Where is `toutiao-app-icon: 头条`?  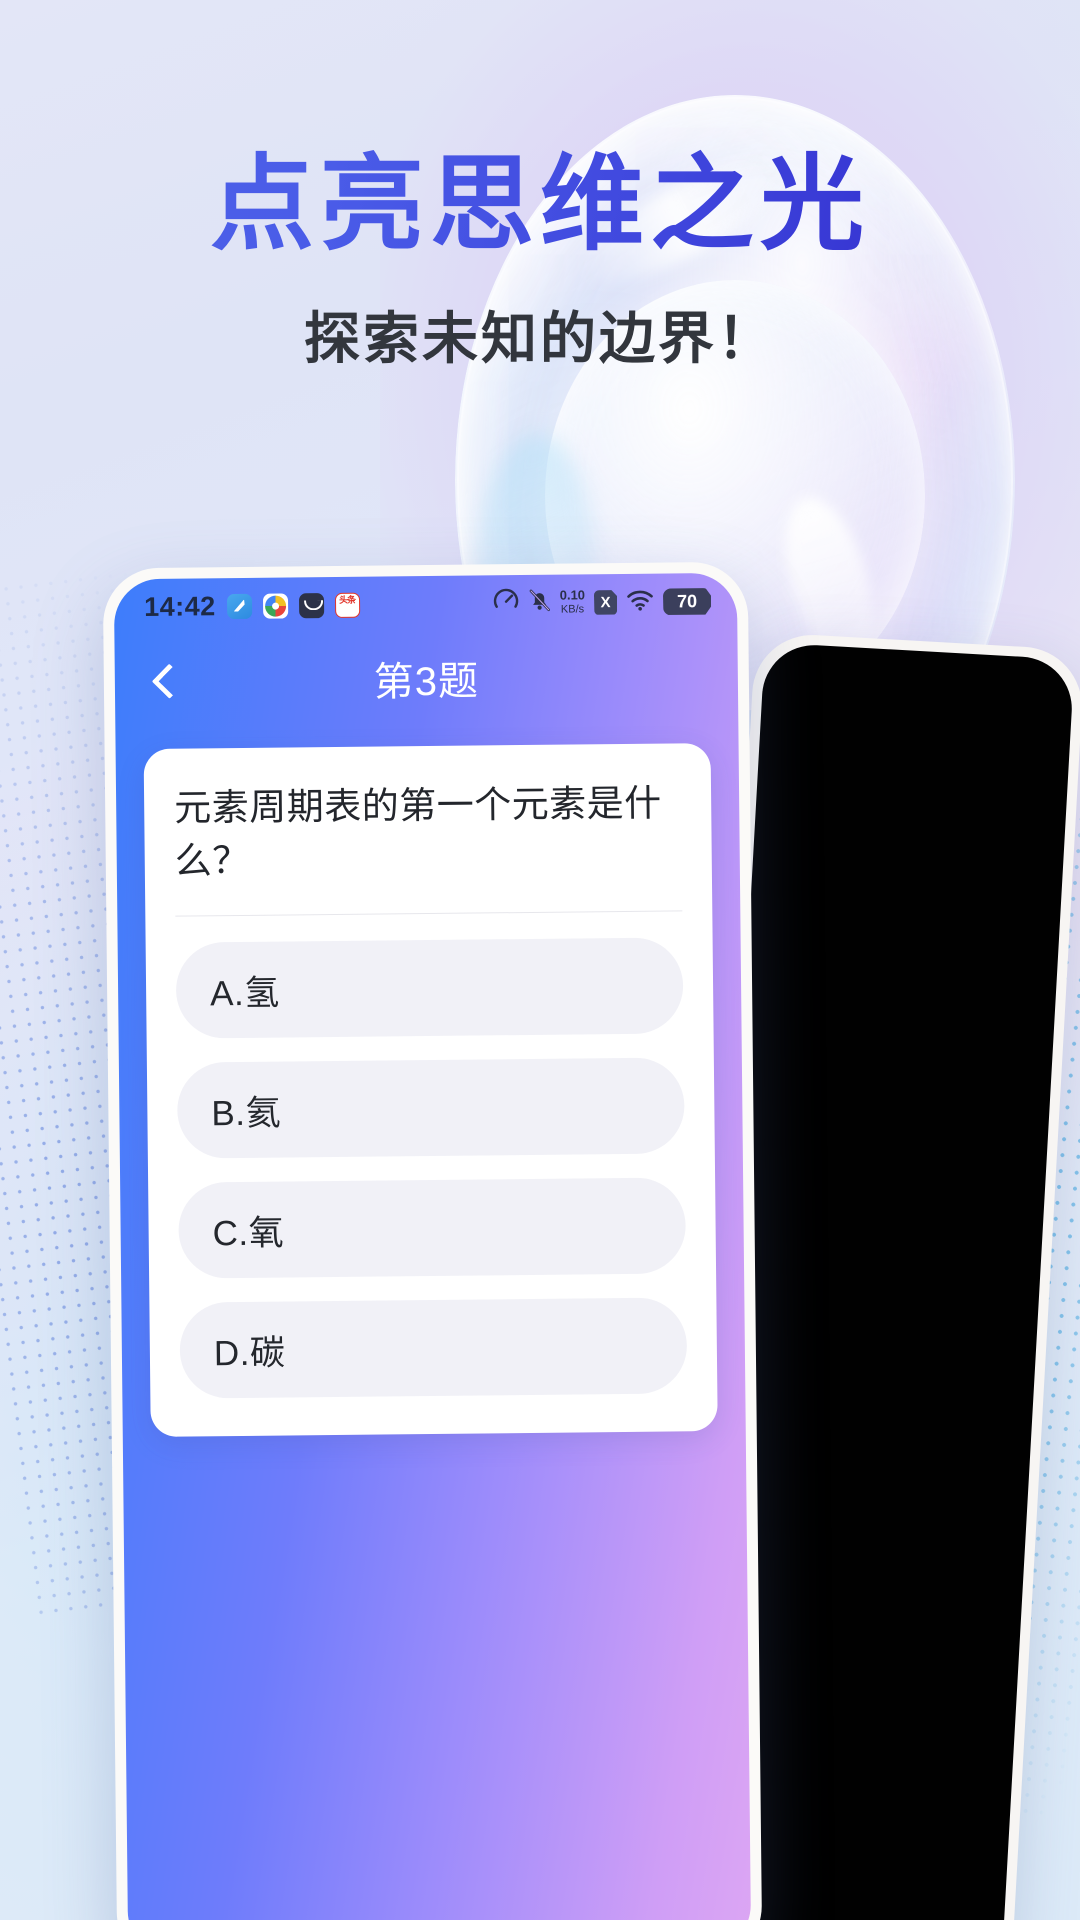
toutiao-app-icon: 头条 is located at coordinates (347, 605).